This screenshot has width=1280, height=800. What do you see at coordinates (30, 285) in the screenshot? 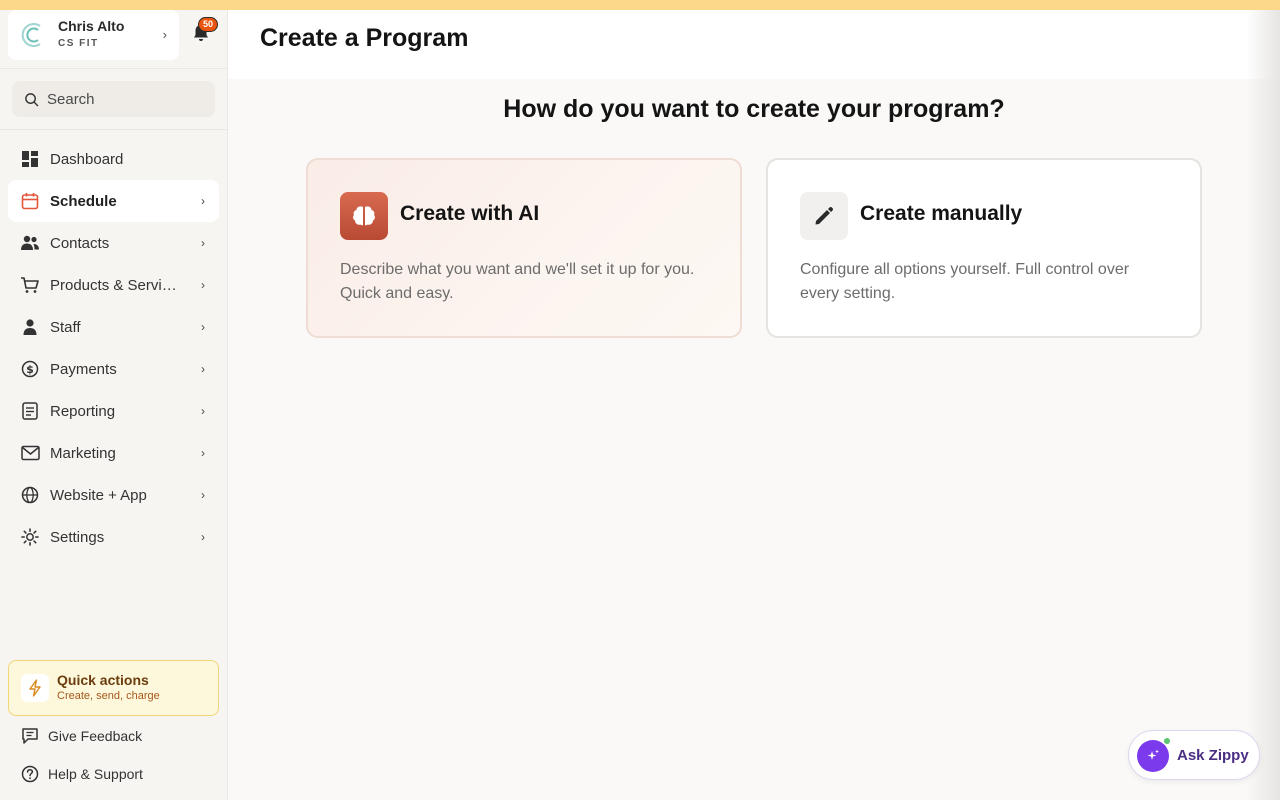
I see `cart-icon` at bounding box center [30, 285].